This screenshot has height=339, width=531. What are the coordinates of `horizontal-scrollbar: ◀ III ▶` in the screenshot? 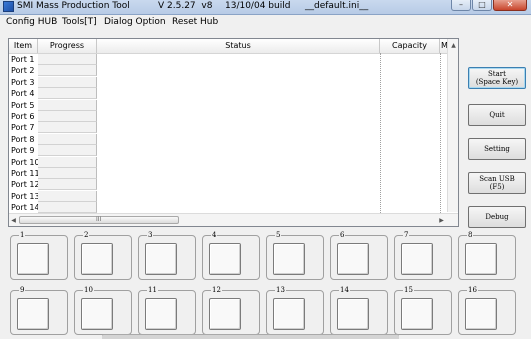 It's located at (233, 219).